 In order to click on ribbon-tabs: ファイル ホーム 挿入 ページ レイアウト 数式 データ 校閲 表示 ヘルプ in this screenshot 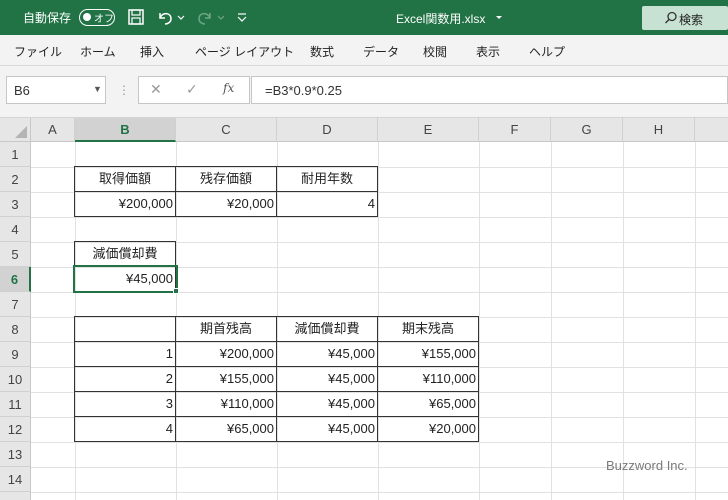, I will do `click(364, 50)`.